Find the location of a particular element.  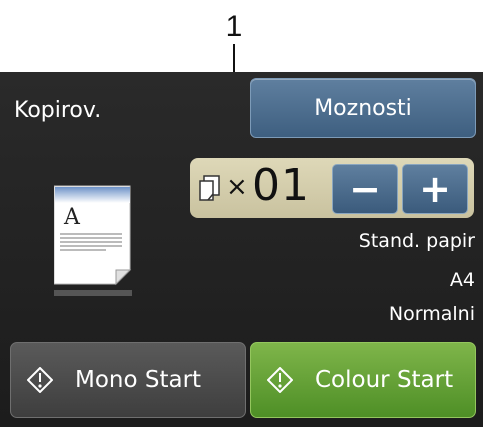

decrease-copies-button: − is located at coordinates (365, 189).